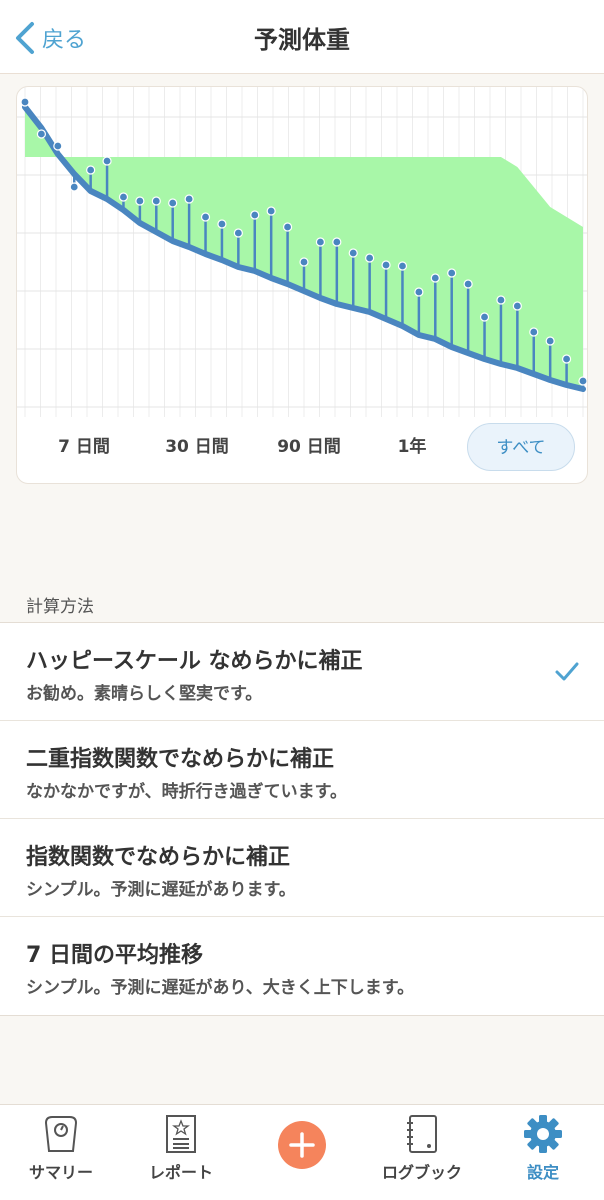 This screenshot has height=1200, width=604. What do you see at coordinates (302, 868) in the screenshot?
I see `method-exponential: 指数関数でなめらかに補正 シンプル。予測に遅延があります。` at bounding box center [302, 868].